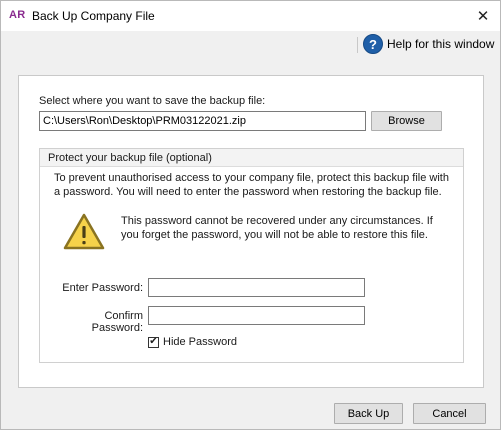 Image resolution: width=501 pixels, height=430 pixels. I want to click on title-bar: AR Back Up Company File ✕, so click(250, 16).